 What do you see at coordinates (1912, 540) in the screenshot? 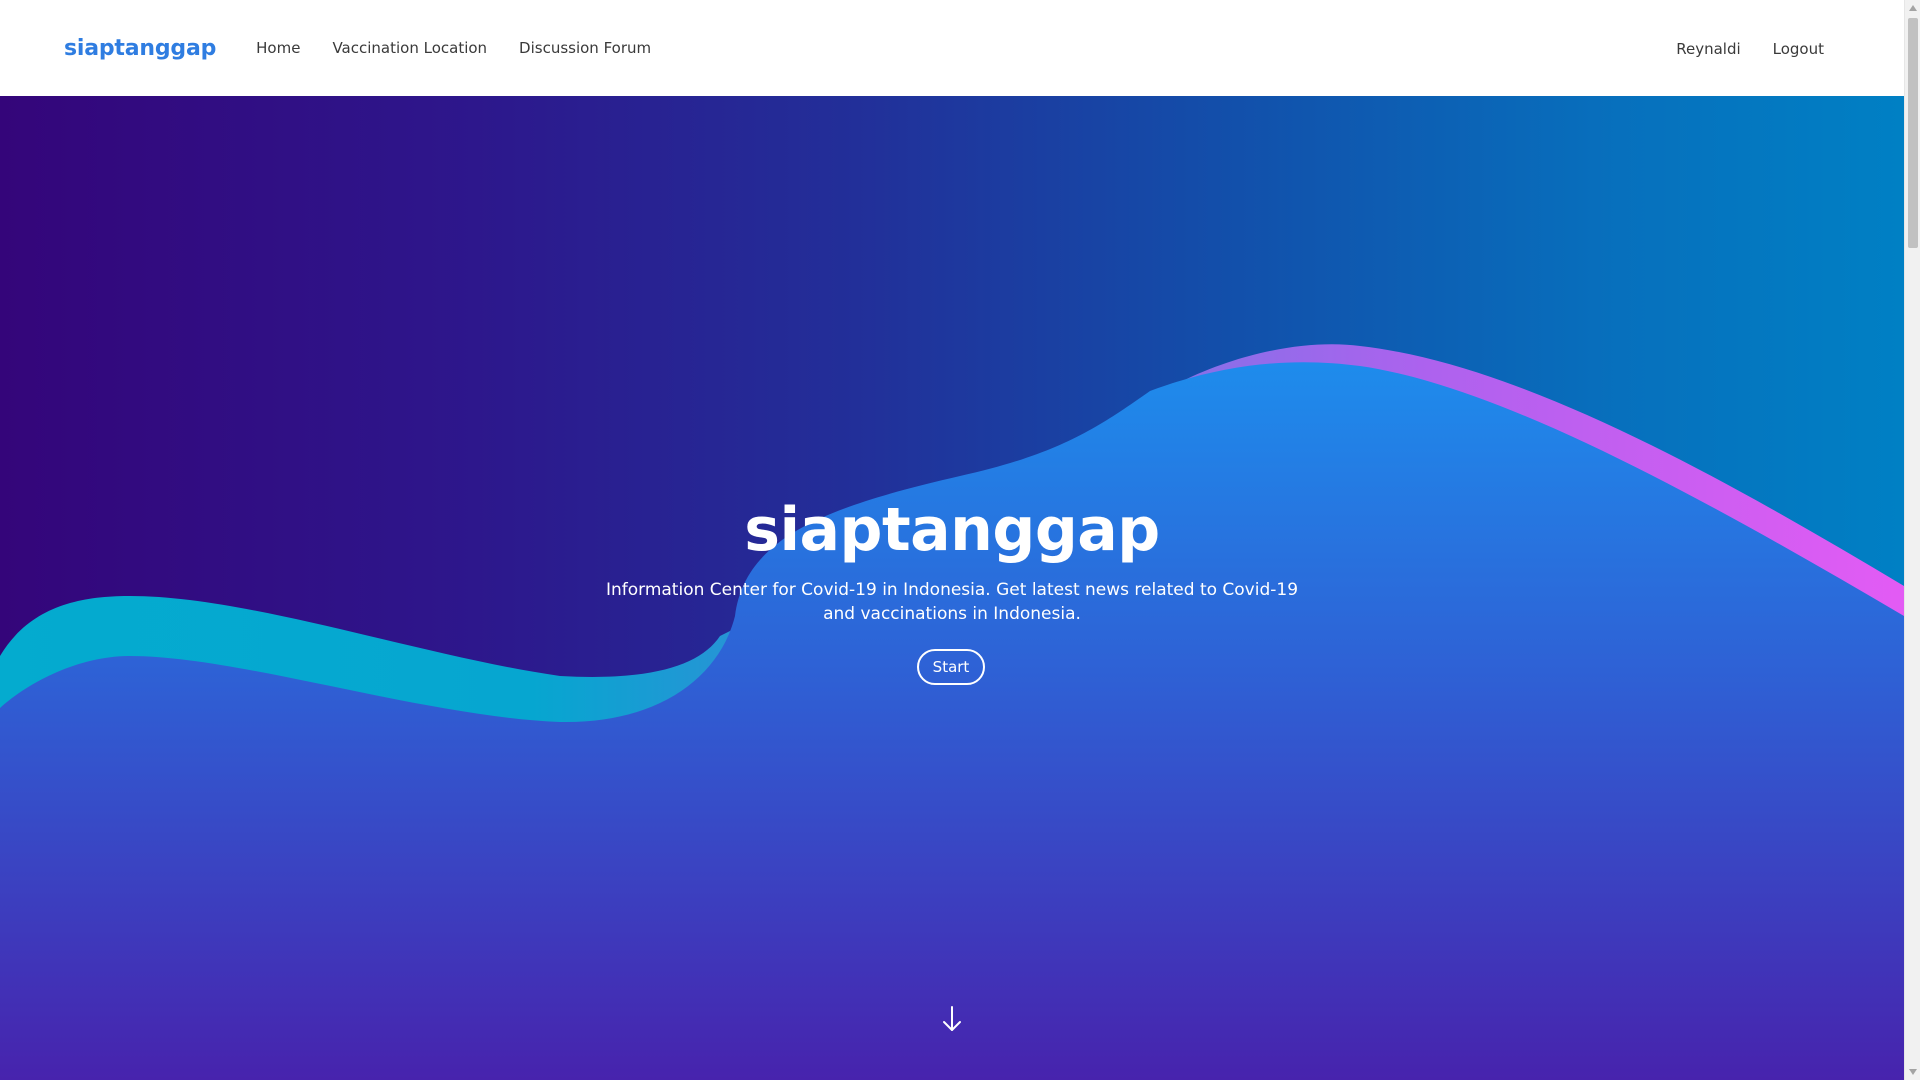
I see `scrollbar` at bounding box center [1912, 540].